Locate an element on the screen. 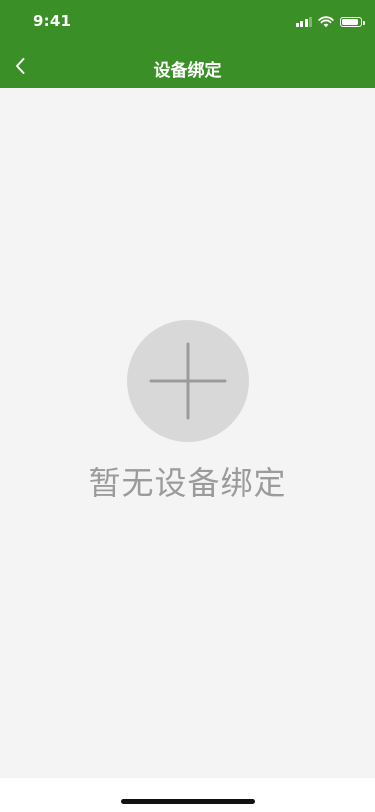 Image resolution: width=375 pixels, height=812 pixels. home-indicator-area is located at coordinates (187, 795).